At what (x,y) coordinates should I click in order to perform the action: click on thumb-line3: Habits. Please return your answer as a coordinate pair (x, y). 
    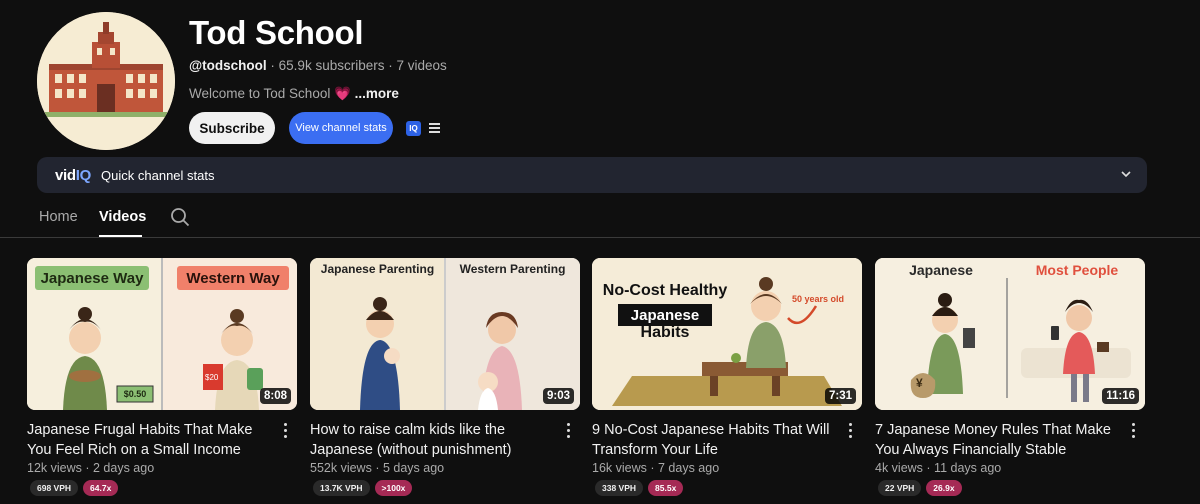
    Looking at the image, I should click on (665, 332).